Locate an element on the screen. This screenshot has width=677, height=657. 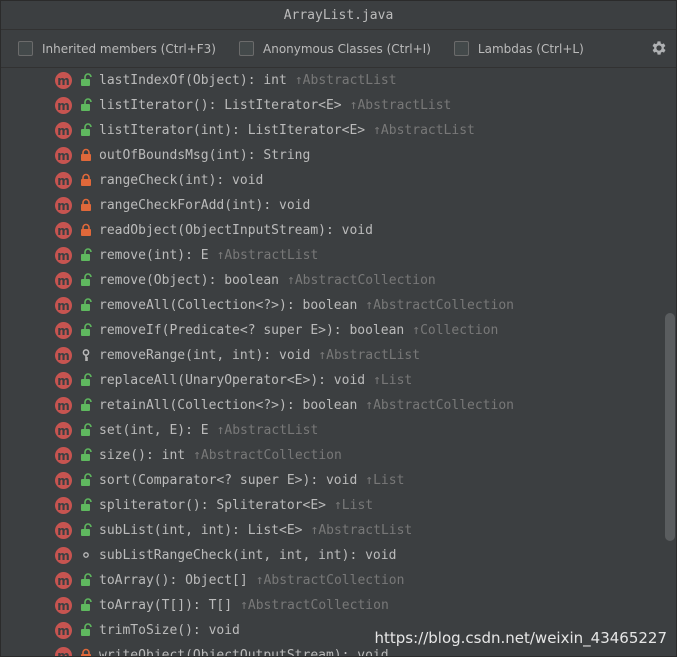
member-signature: trimToSize(): void is located at coordinates (169, 630).